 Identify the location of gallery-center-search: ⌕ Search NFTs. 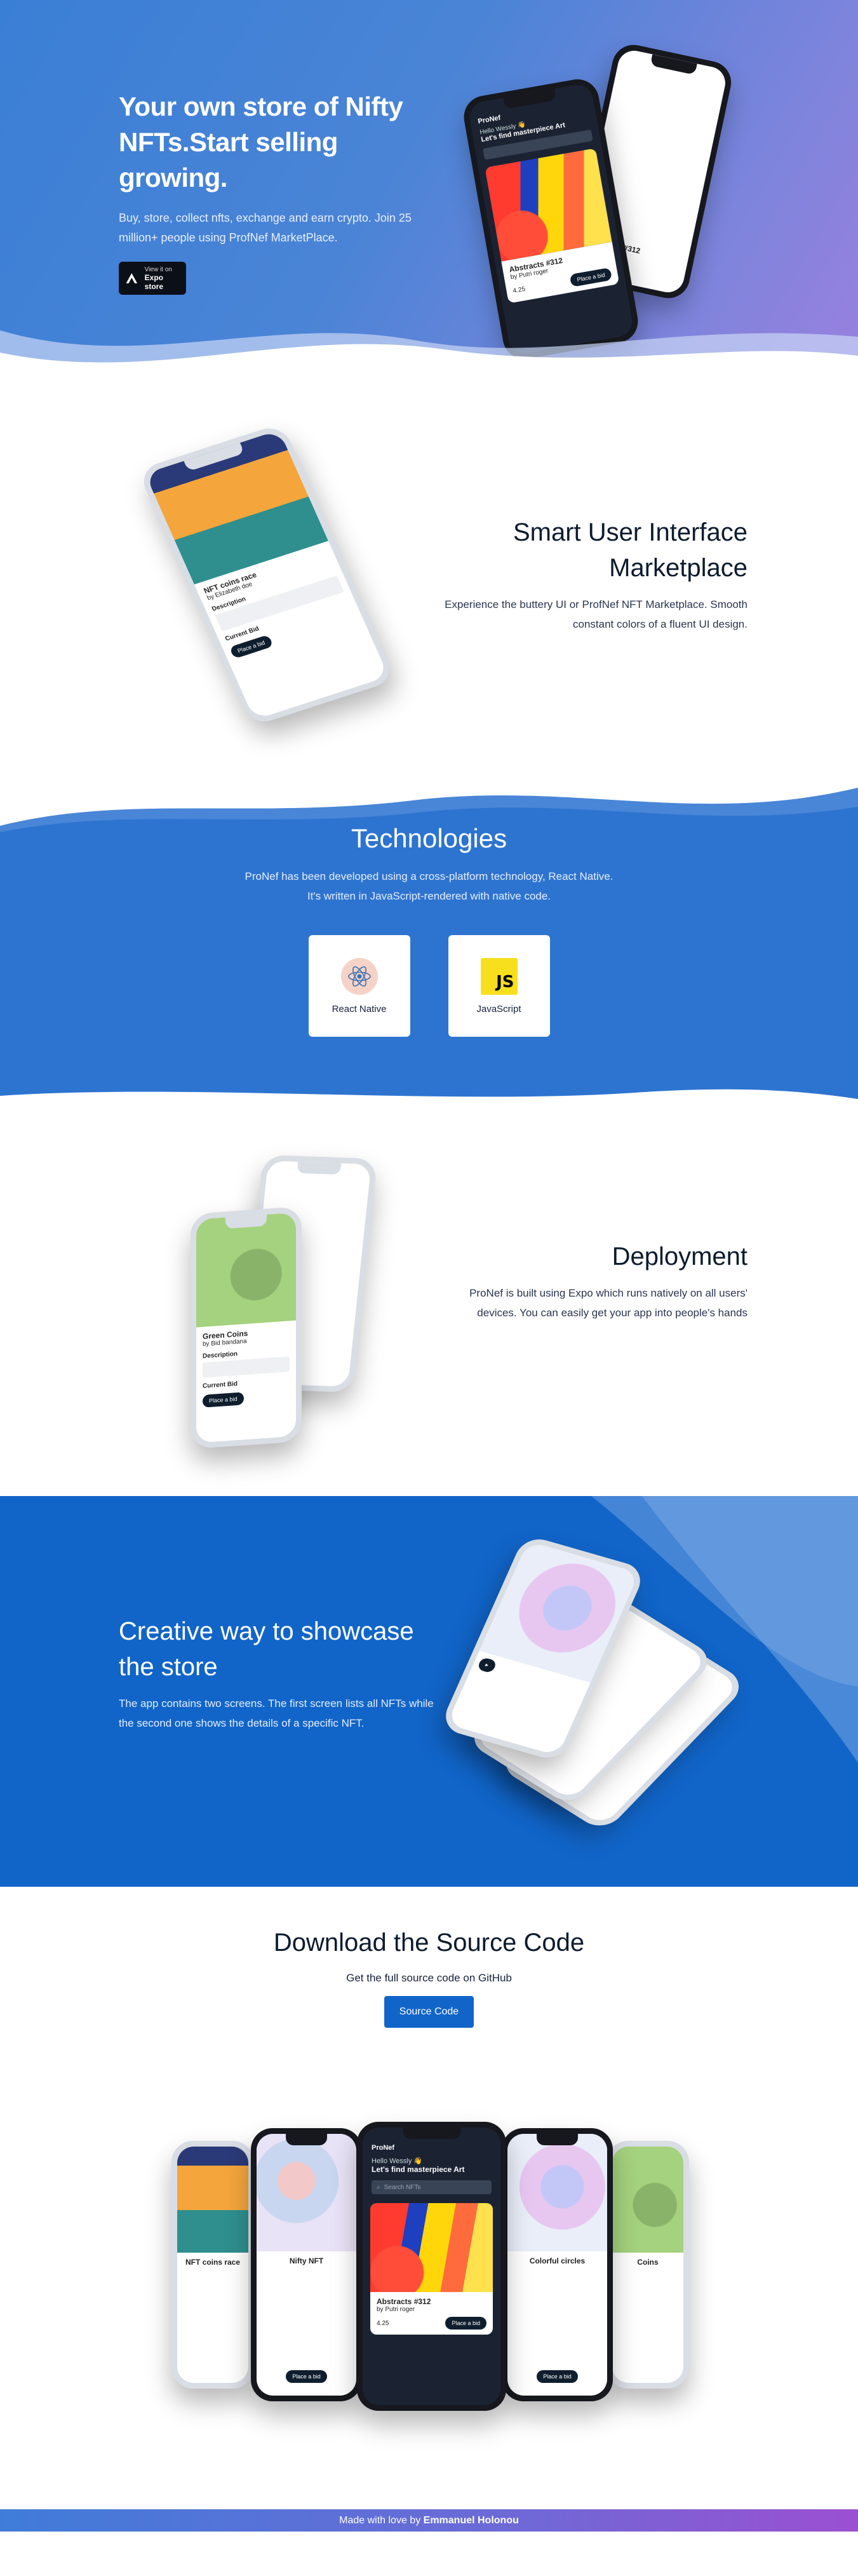
(432, 2187).